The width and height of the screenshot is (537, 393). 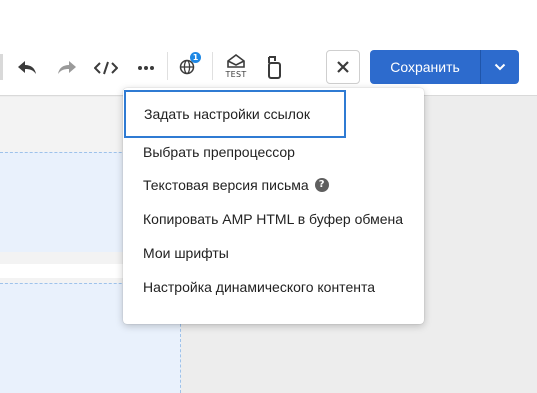 I want to click on menu-item-dynamic-content: Настройка динамического контента, so click(x=273, y=286).